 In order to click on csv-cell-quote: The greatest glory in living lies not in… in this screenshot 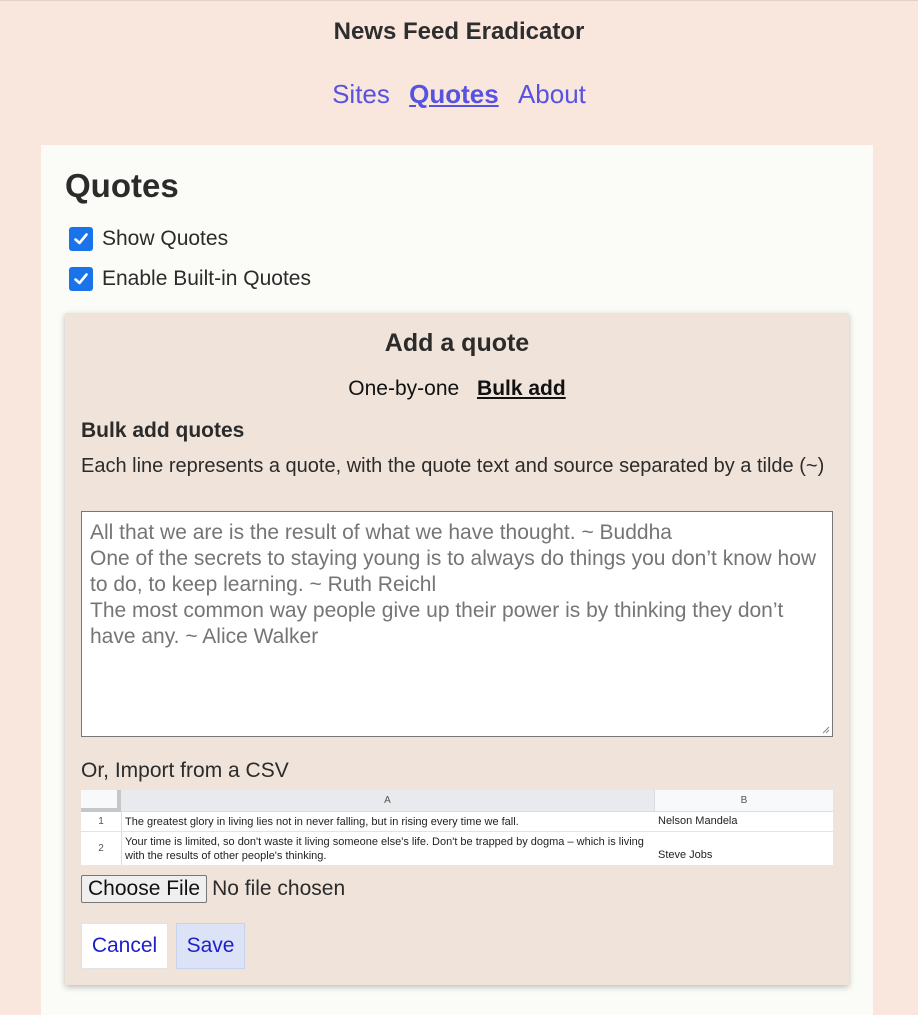, I will do `click(322, 822)`.